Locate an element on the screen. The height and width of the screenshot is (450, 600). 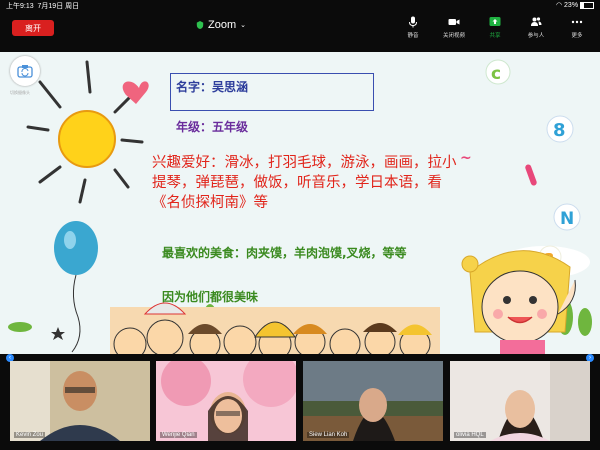
participant-name: Wenjie Qian is located at coordinates (178, 435).